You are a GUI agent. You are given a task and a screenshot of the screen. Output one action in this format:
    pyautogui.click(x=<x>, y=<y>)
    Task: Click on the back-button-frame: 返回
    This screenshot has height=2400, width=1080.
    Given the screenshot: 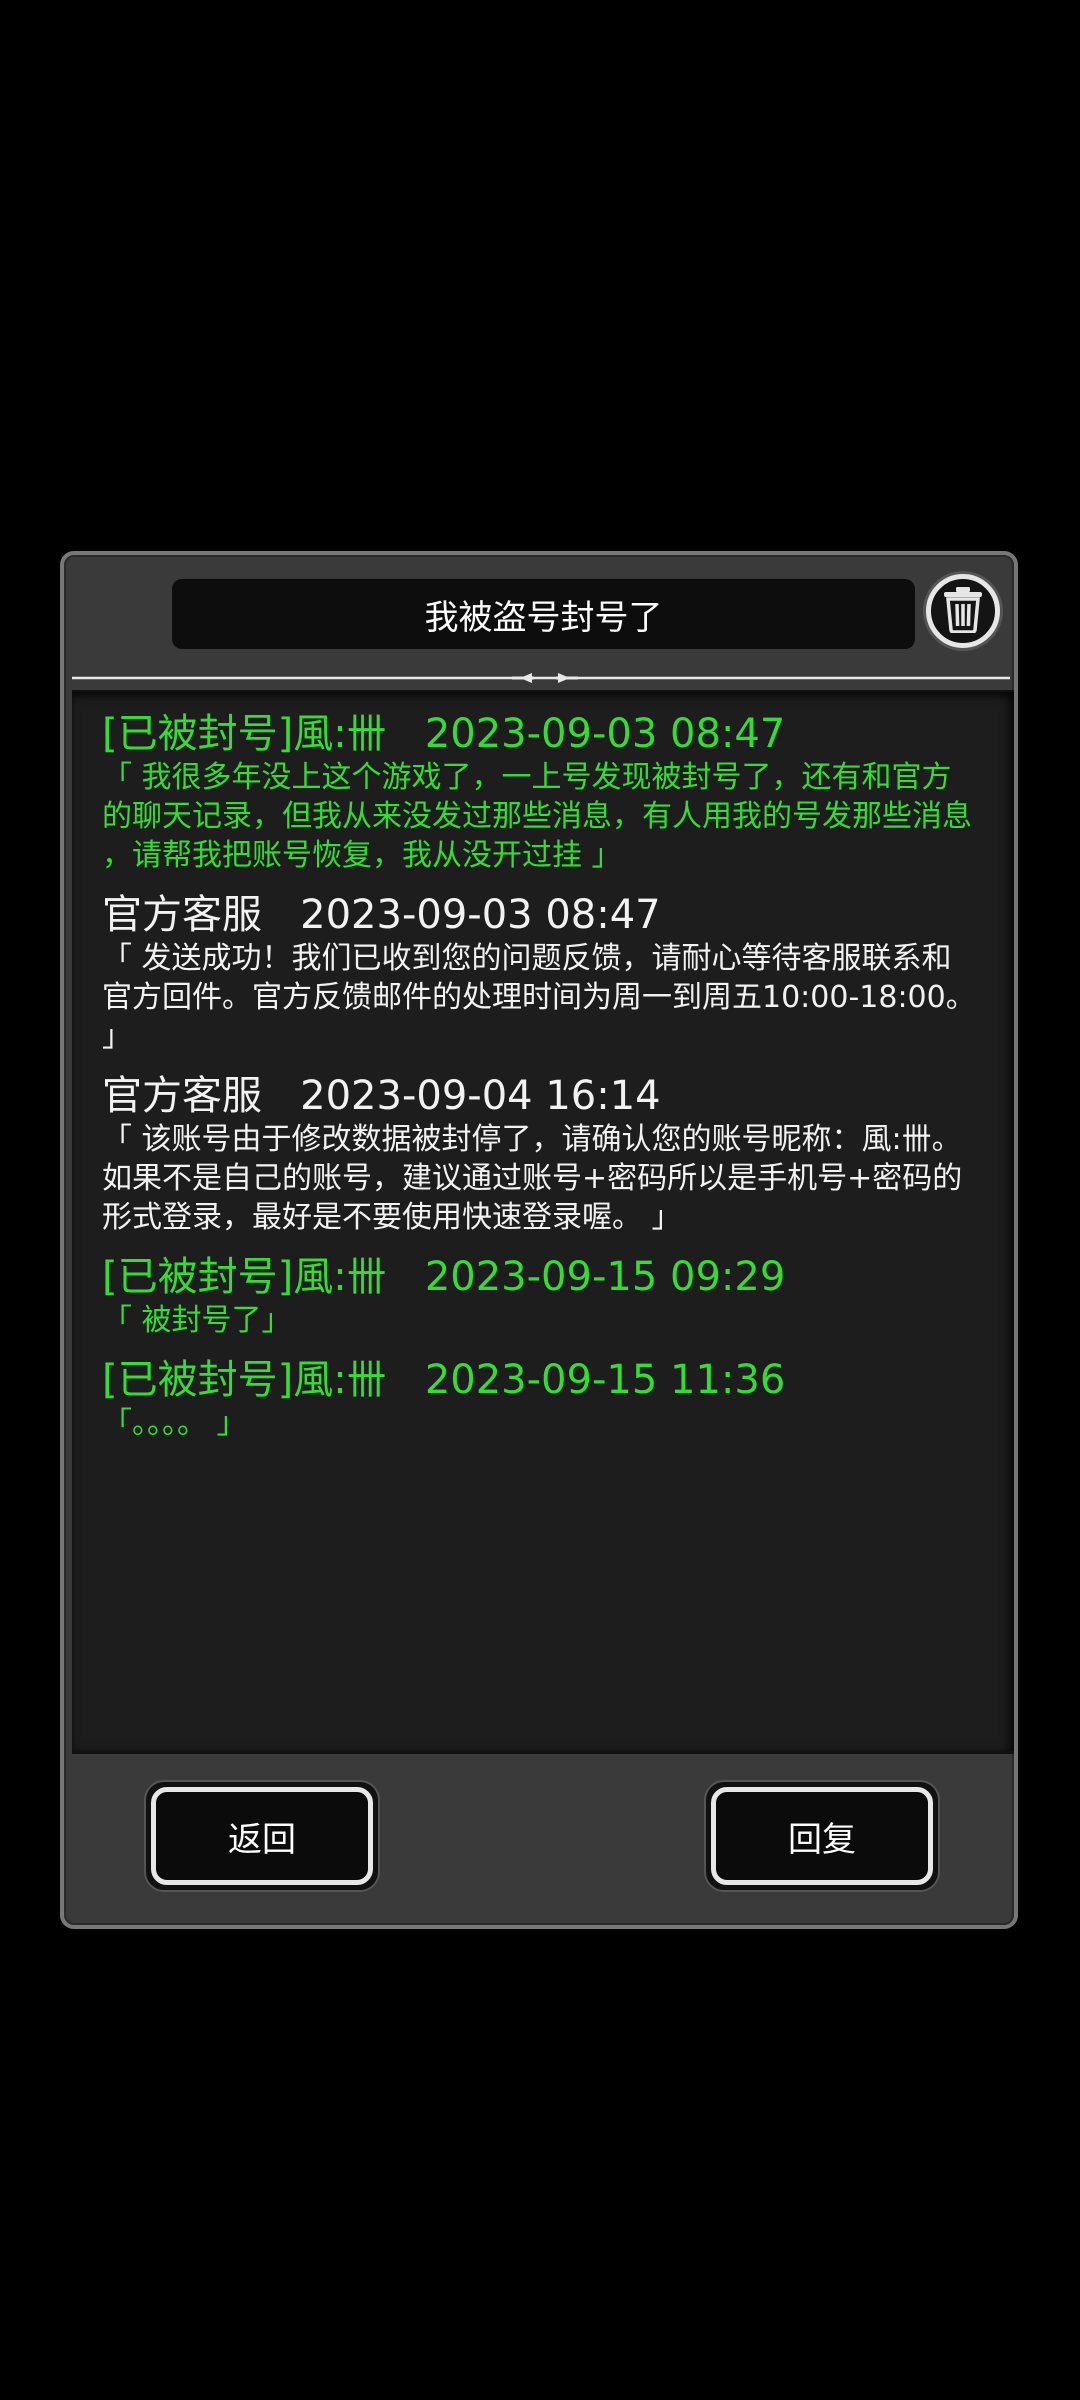 What is the action you would take?
    pyautogui.click(x=262, y=1836)
    